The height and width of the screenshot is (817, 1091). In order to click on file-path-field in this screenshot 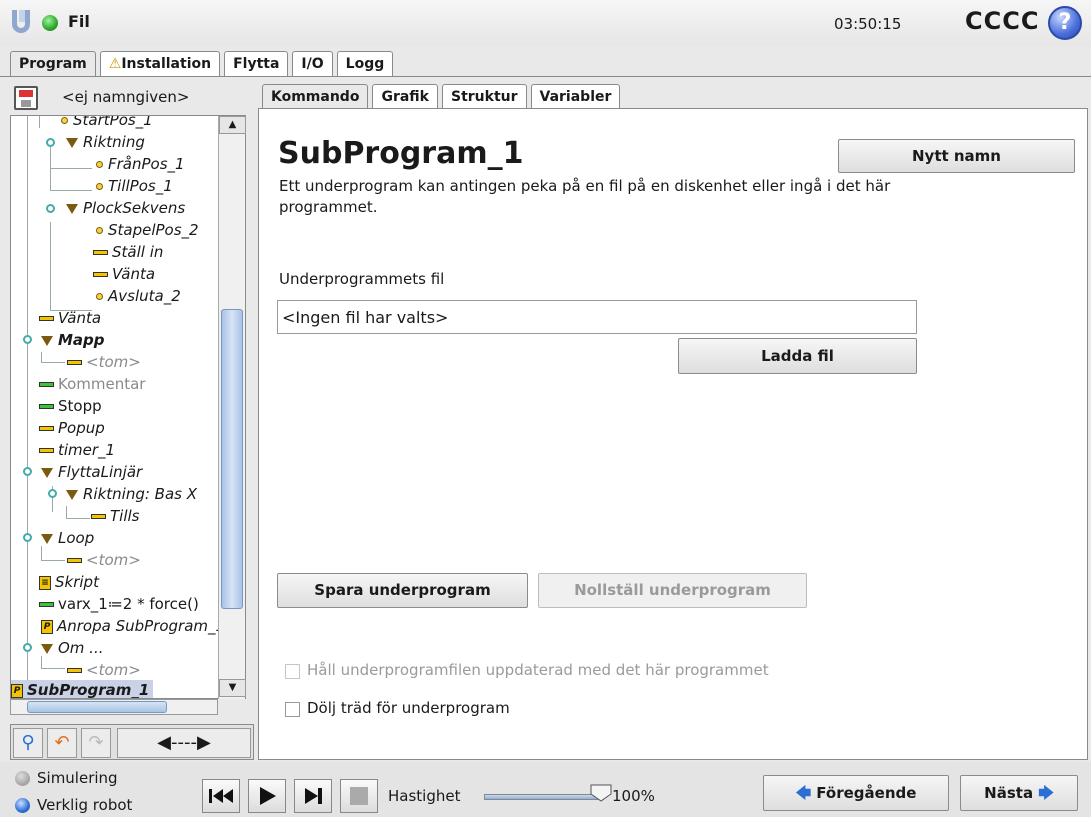, I will do `click(597, 317)`.